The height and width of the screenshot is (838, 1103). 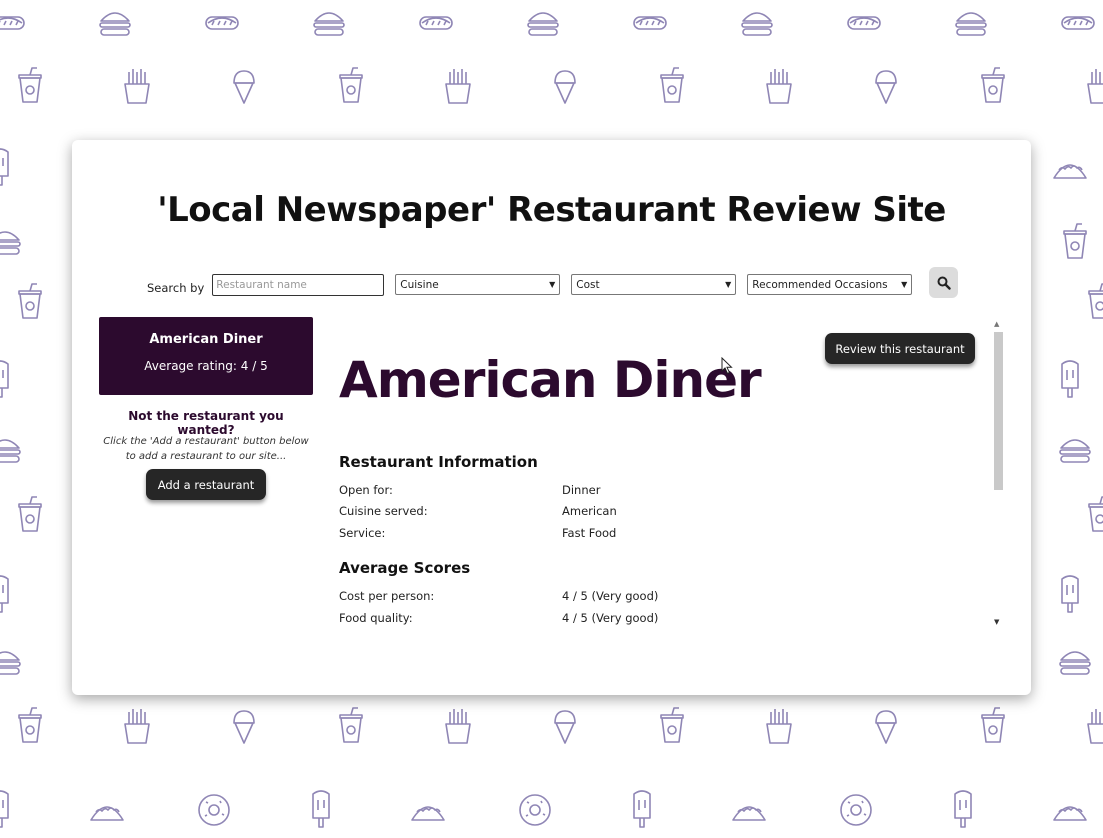 What do you see at coordinates (820, 284) in the screenshot?
I see `occasions-select-value: Recommended Occasions` at bounding box center [820, 284].